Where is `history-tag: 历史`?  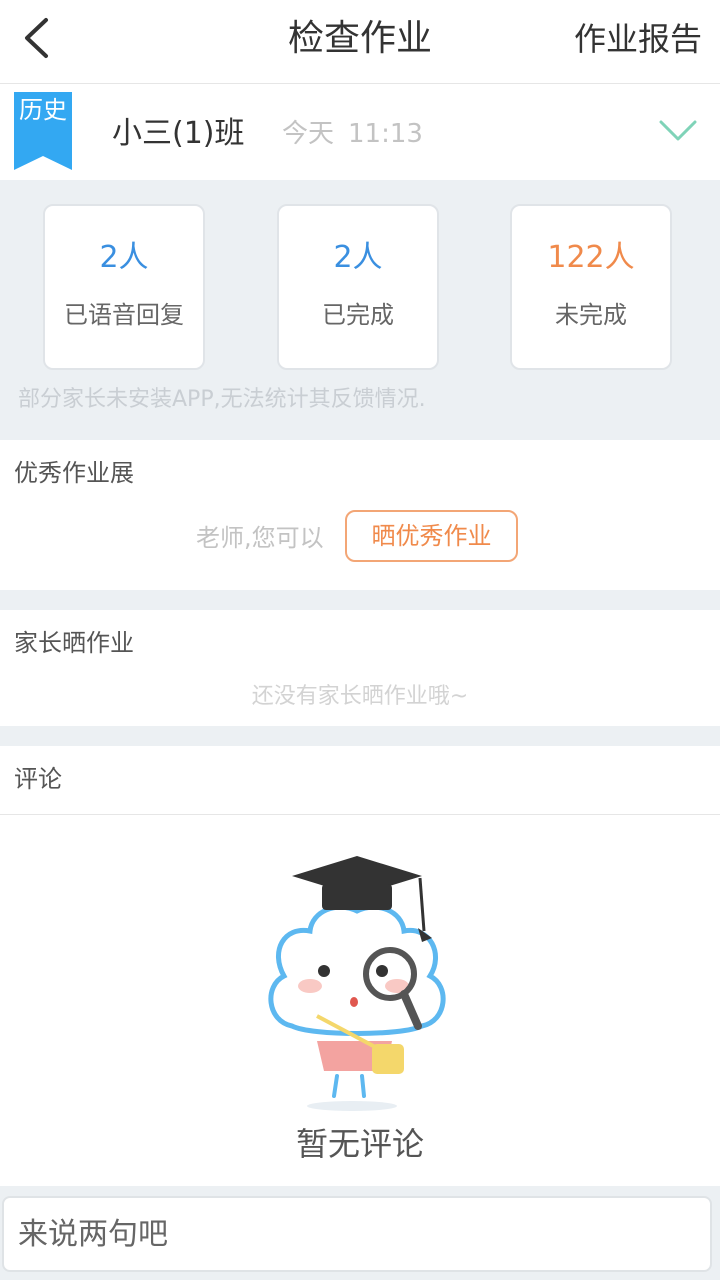 history-tag: 历史 is located at coordinates (43, 131).